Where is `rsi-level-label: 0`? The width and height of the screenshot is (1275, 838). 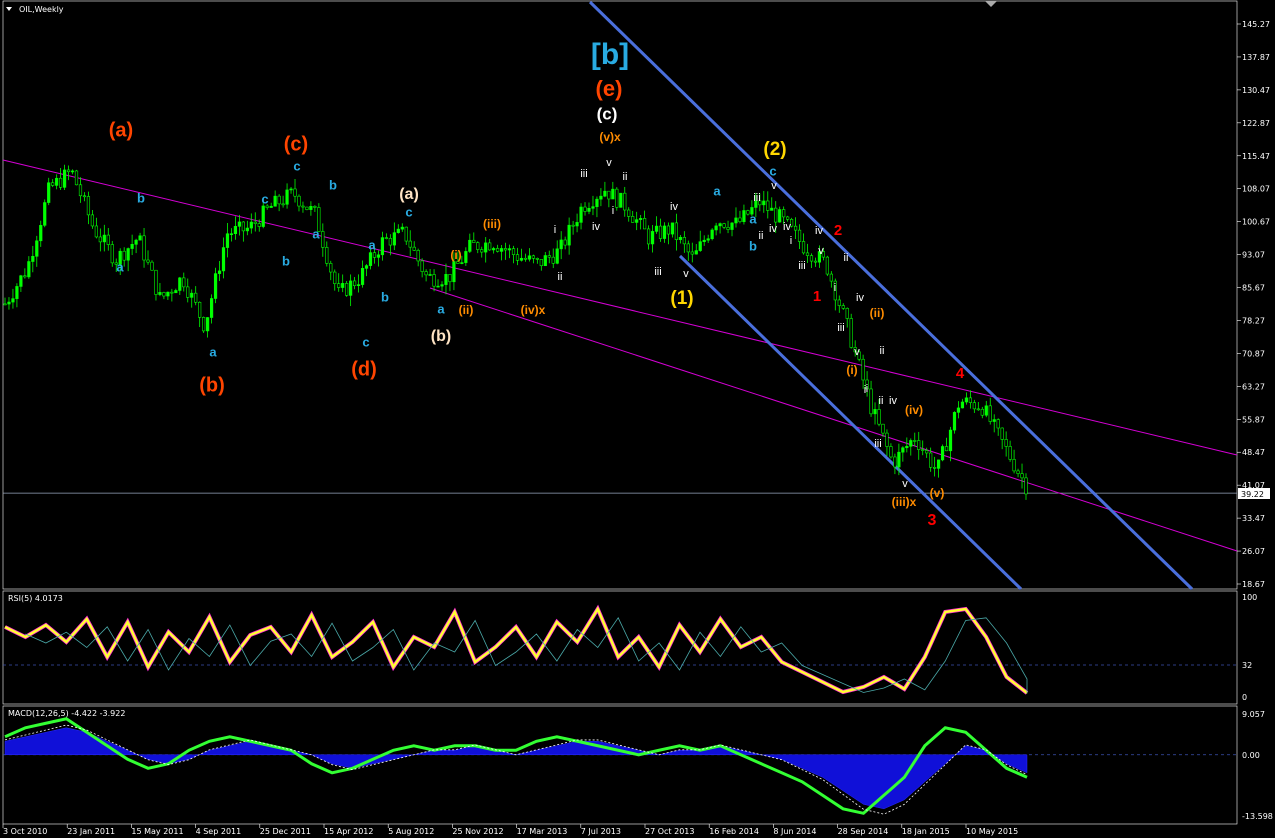
rsi-level-label: 0 is located at coordinates (1244, 697).